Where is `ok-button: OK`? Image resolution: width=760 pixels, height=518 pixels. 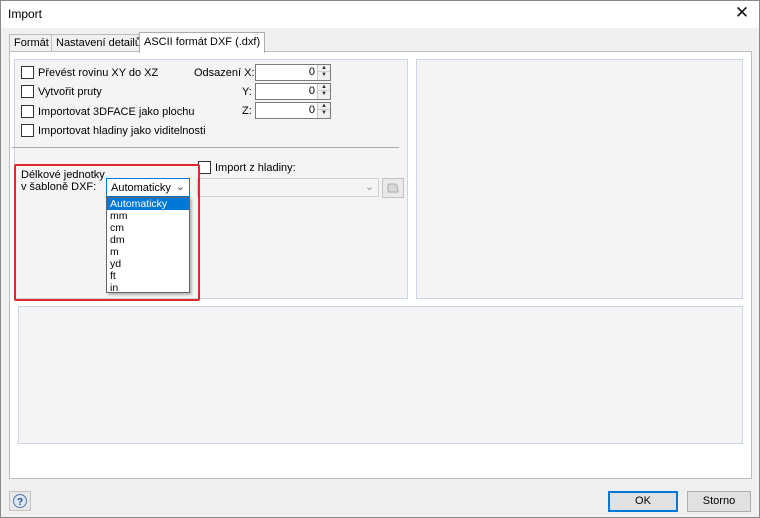 ok-button: OK is located at coordinates (643, 501).